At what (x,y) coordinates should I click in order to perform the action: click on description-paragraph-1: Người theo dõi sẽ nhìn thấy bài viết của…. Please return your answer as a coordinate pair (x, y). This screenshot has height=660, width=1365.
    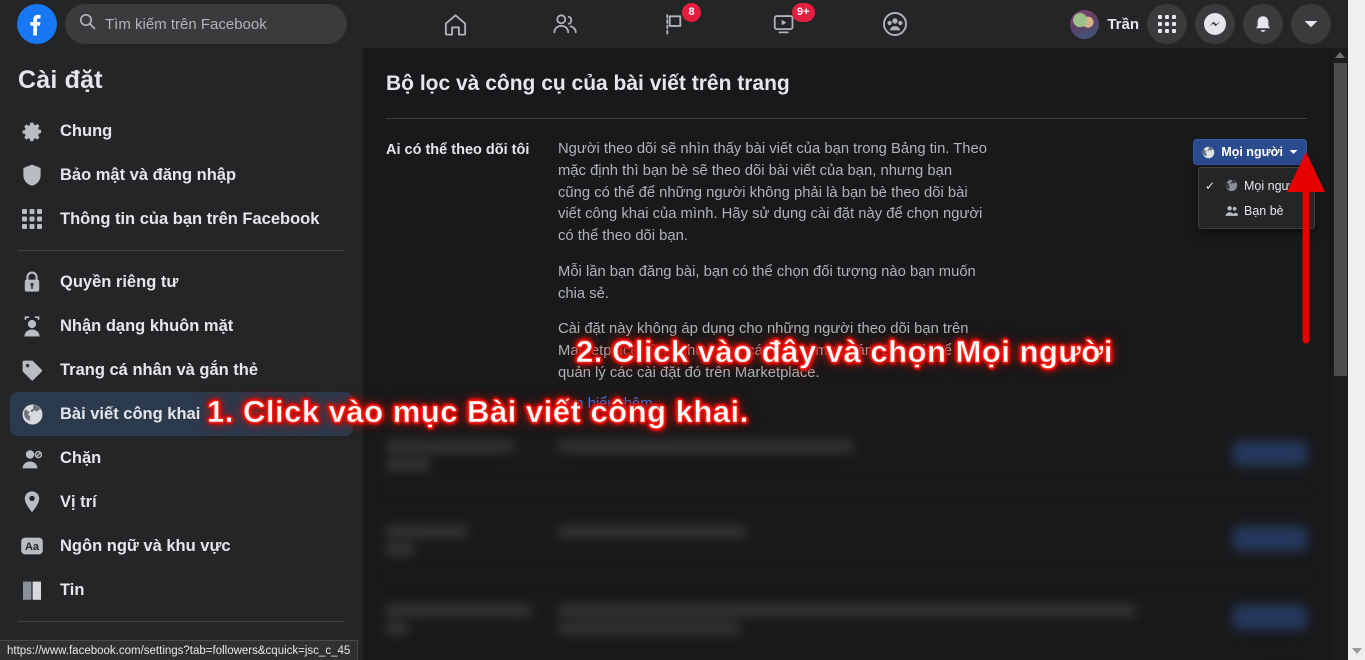
    Looking at the image, I should click on (772, 192).